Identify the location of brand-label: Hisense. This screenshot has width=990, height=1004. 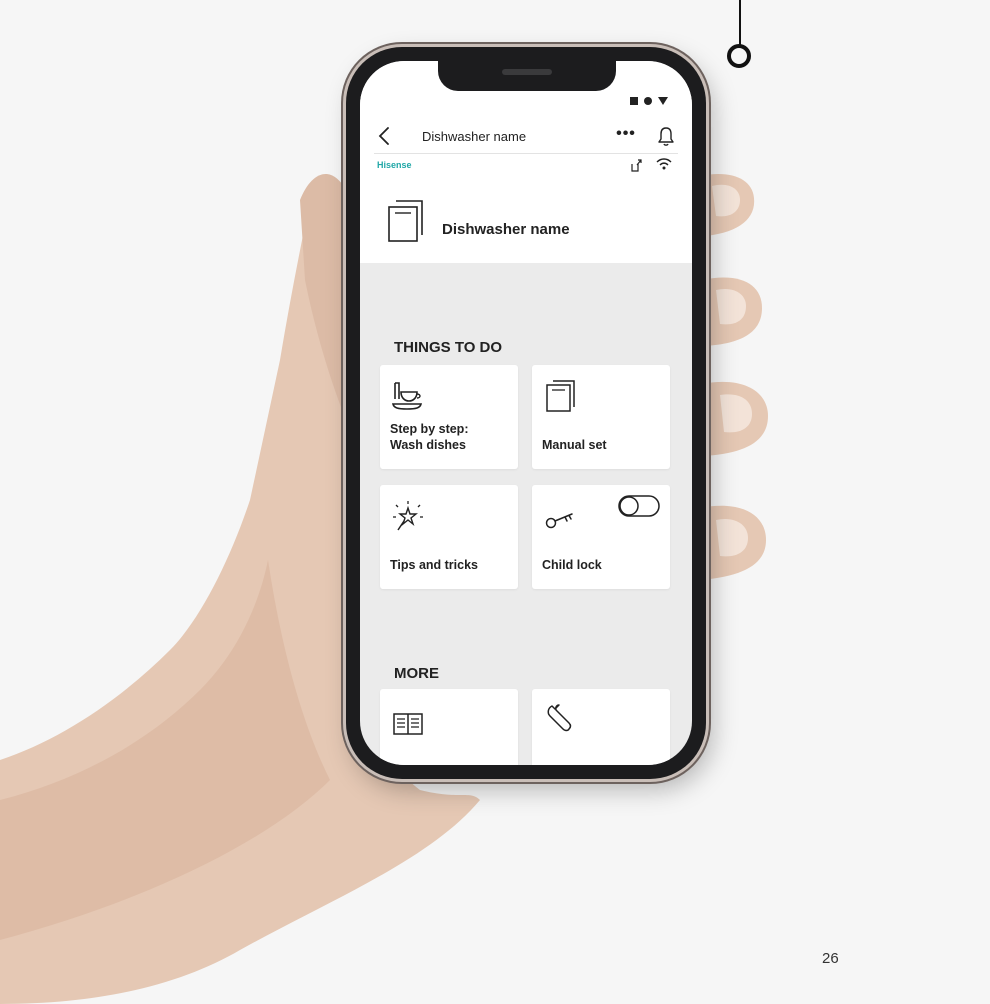
(394, 165).